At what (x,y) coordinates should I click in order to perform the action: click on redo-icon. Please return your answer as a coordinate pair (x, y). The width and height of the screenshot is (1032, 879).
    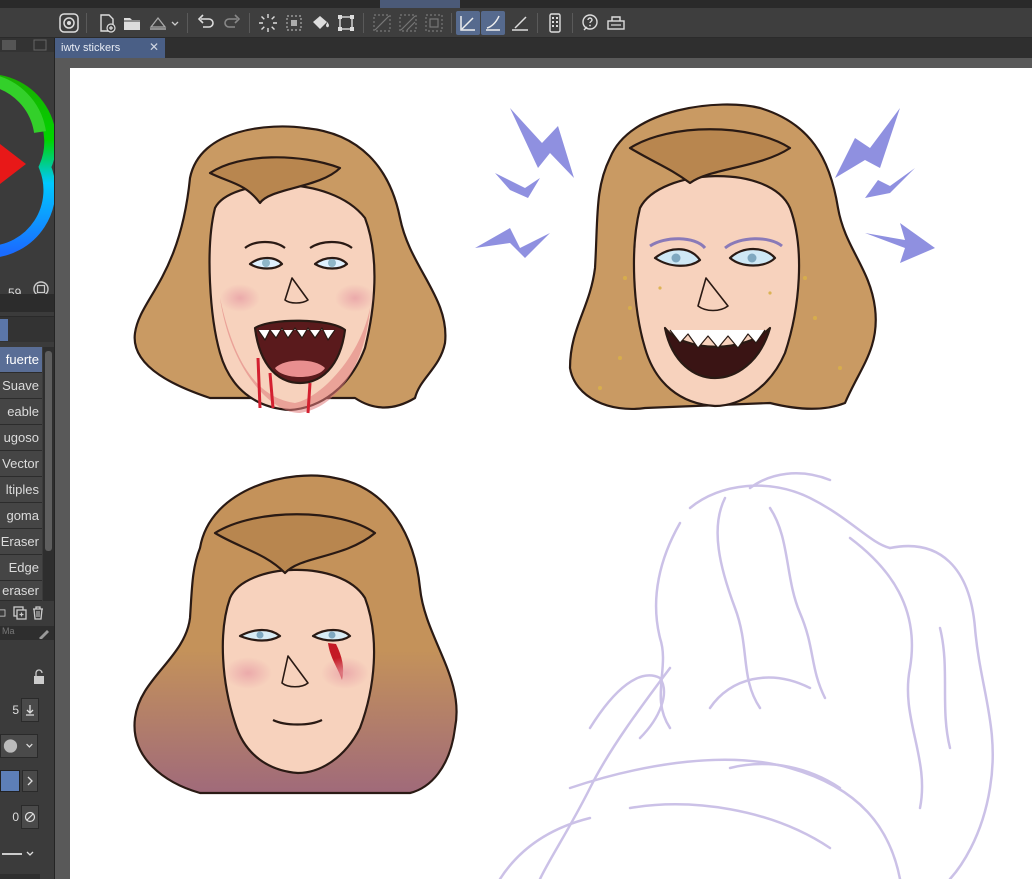
    Looking at the image, I should click on (232, 23).